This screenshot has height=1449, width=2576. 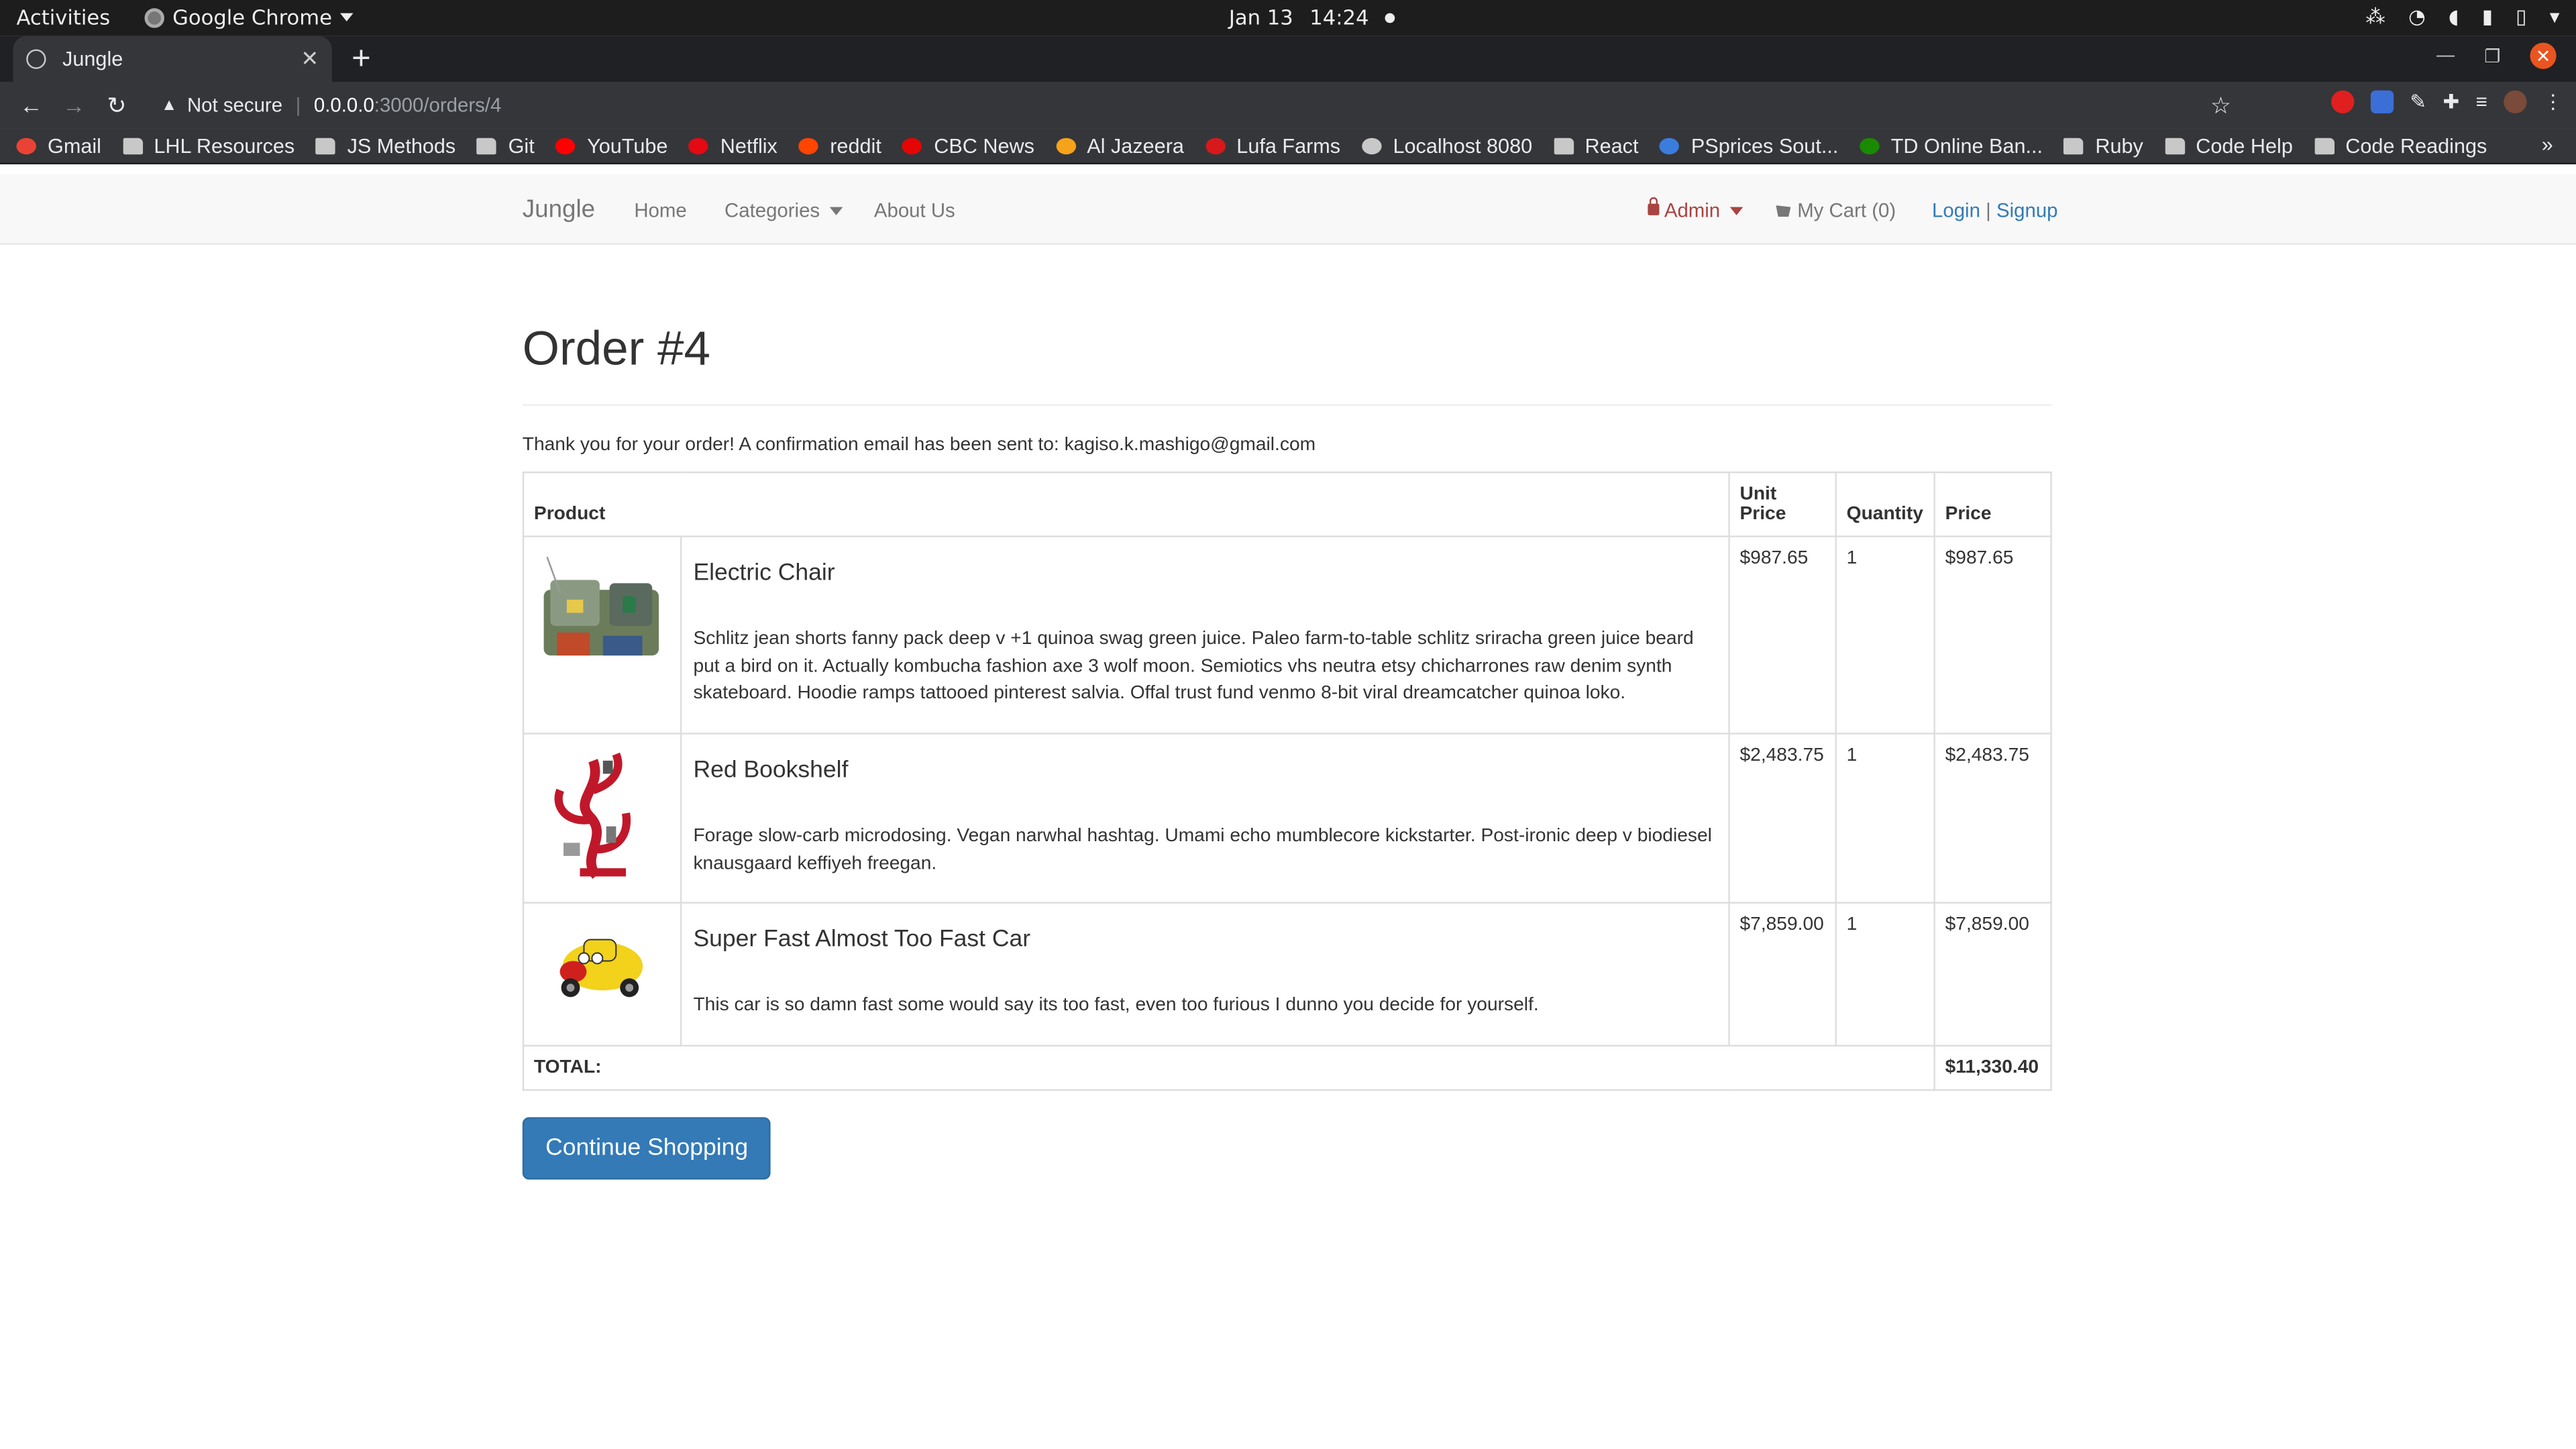 What do you see at coordinates (310, 59) in the screenshot?
I see `close-tab-icon: ✕` at bounding box center [310, 59].